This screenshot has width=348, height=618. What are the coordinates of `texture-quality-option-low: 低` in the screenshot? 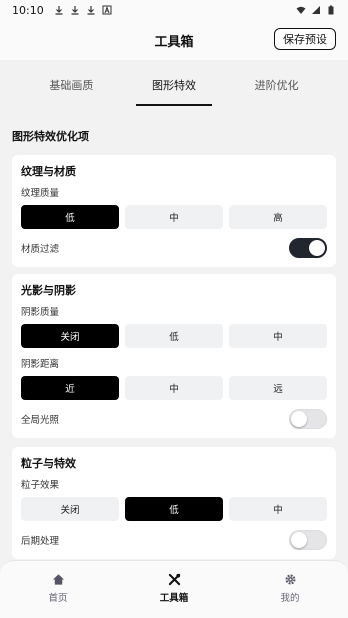 It's located at (70, 217).